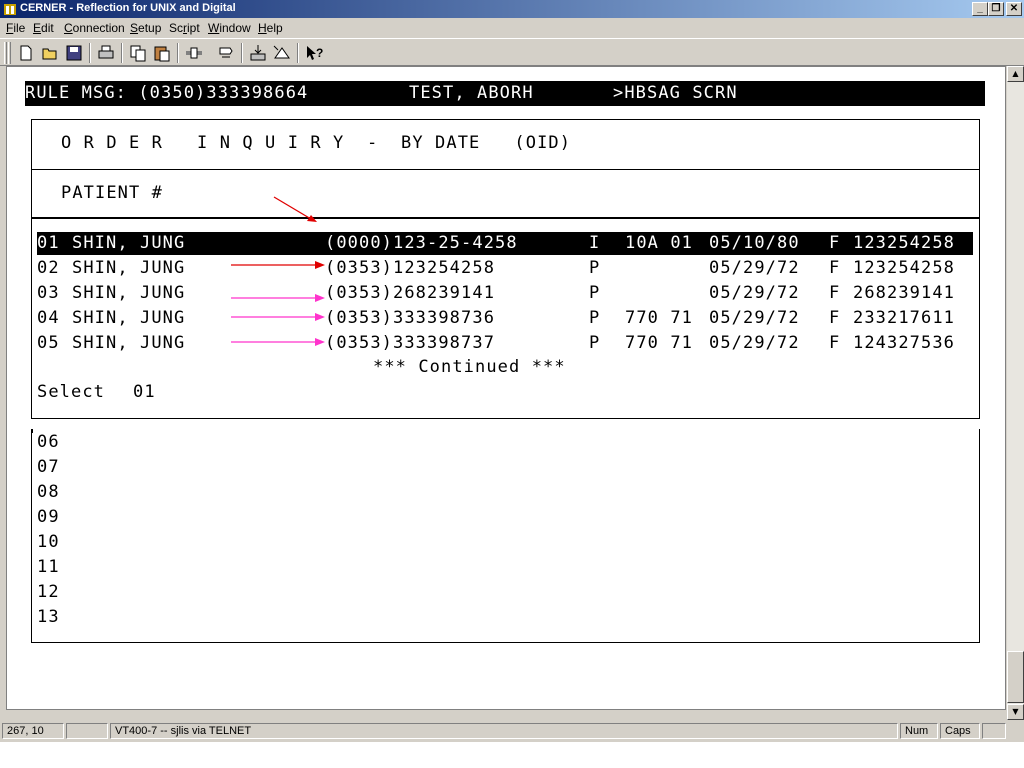 The image size is (1024, 768). I want to click on session-info: VT400-7 -- sjlis via TELNET, so click(504, 731).